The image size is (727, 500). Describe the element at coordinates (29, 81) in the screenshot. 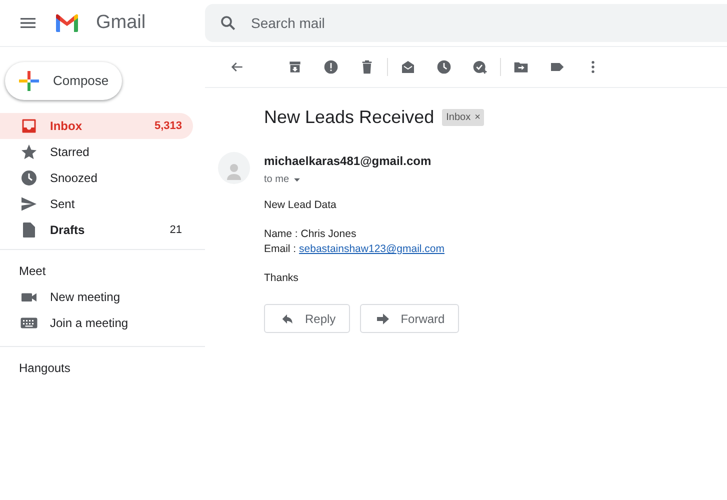

I see `plus-icon` at that location.